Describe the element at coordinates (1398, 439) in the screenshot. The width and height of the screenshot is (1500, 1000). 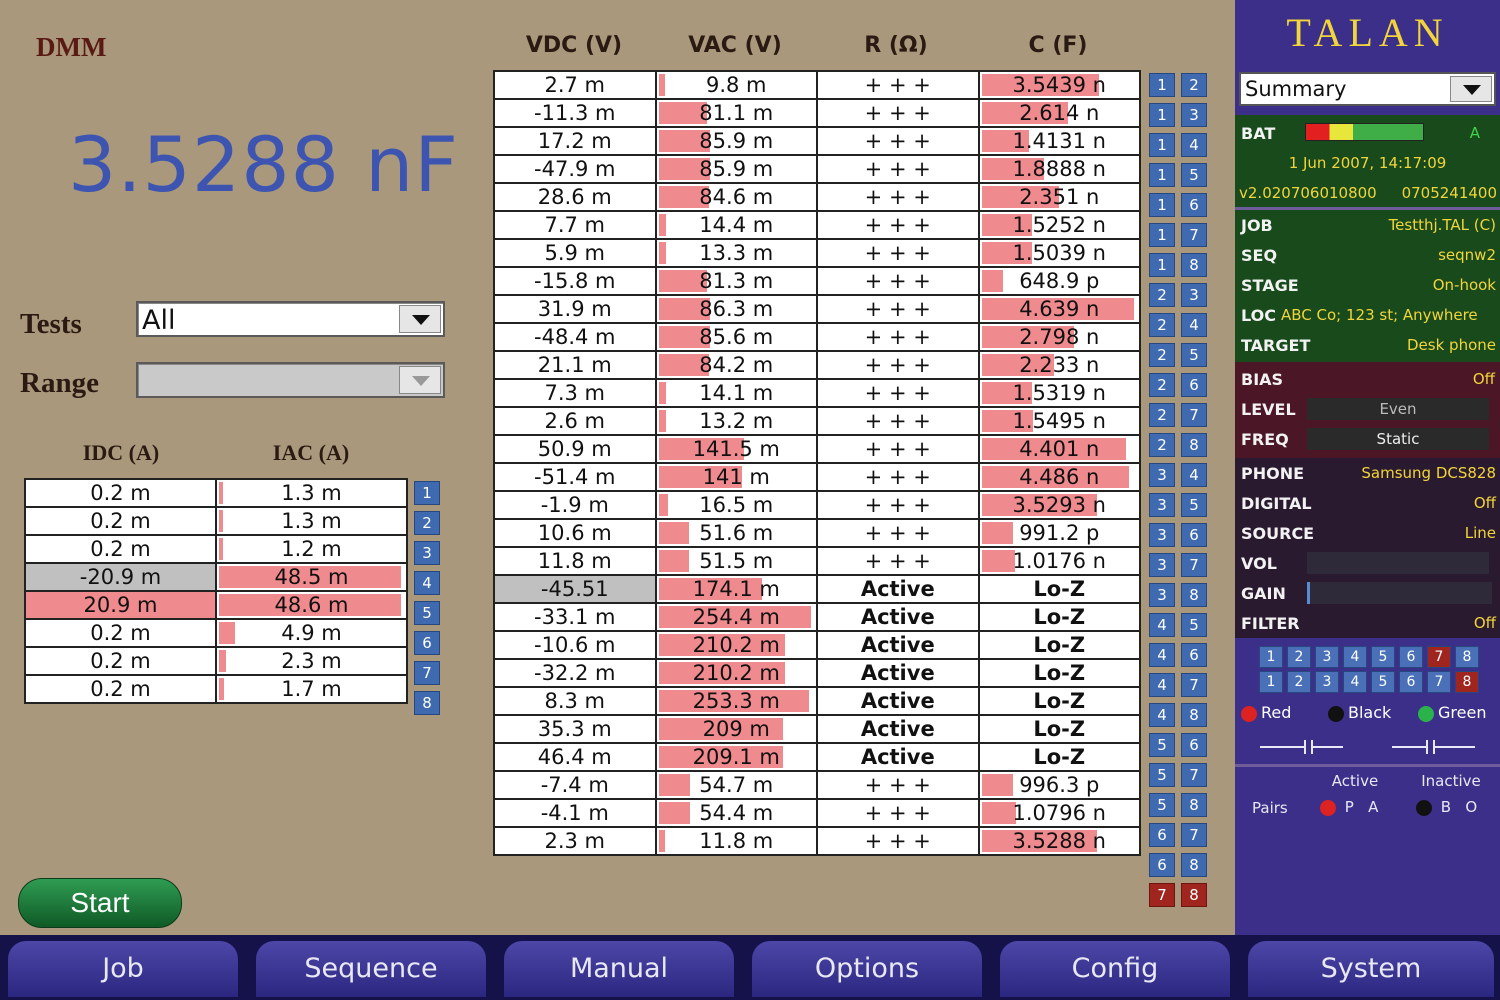
I see `freq-value: Static` at that location.